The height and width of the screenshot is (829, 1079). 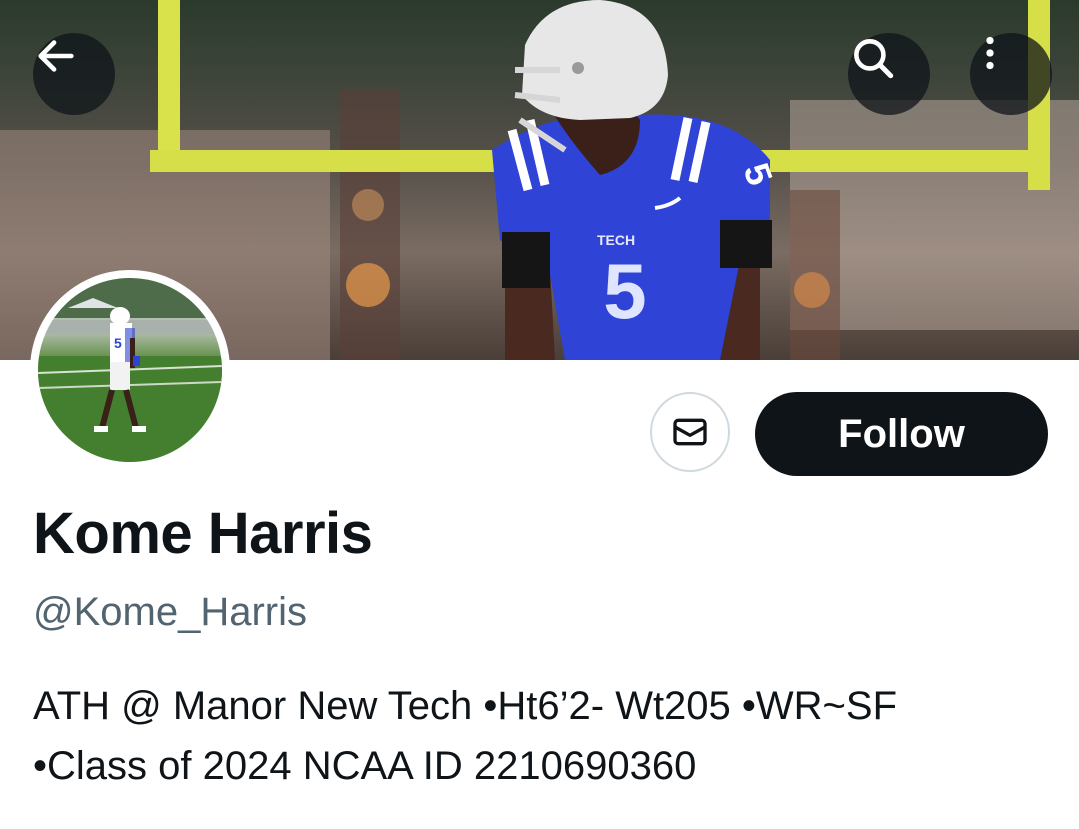 I want to click on jersey-number: 5, so click(x=624, y=291).